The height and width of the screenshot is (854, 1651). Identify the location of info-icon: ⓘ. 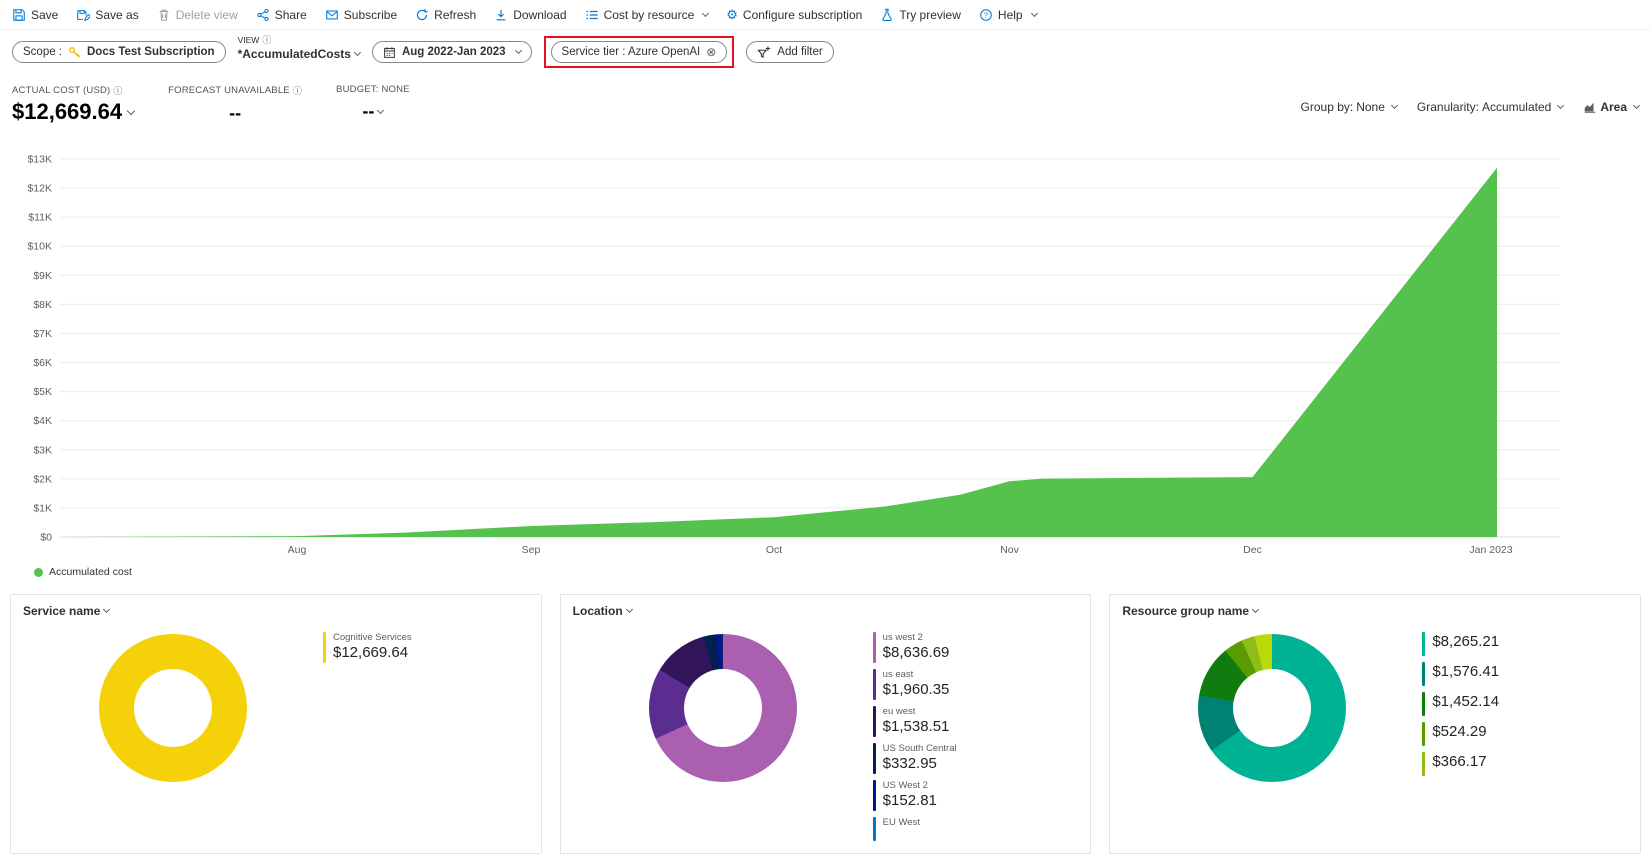
(297, 91).